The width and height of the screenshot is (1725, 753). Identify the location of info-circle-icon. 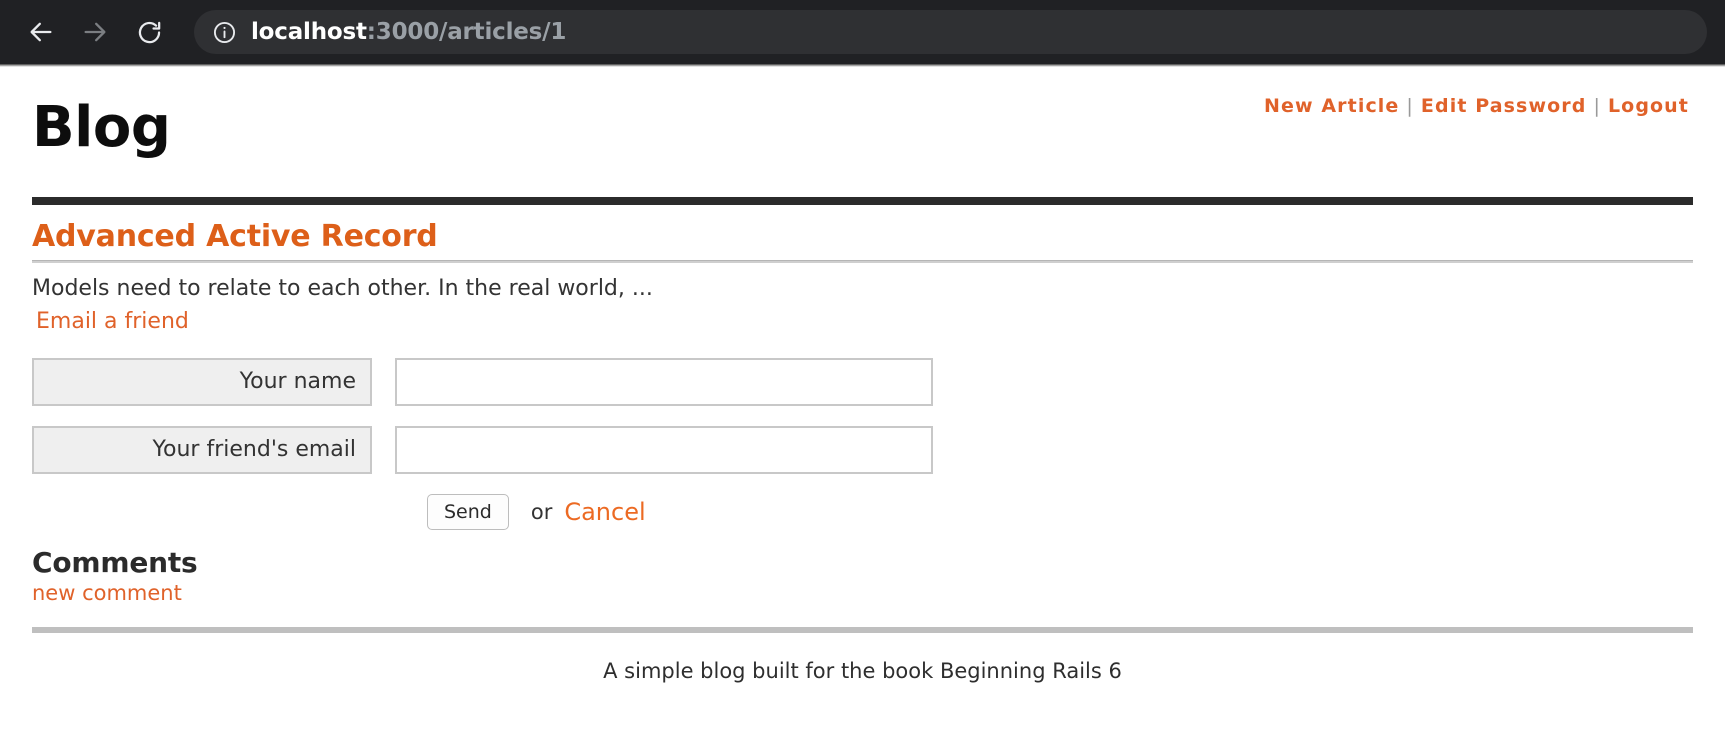
(224, 32).